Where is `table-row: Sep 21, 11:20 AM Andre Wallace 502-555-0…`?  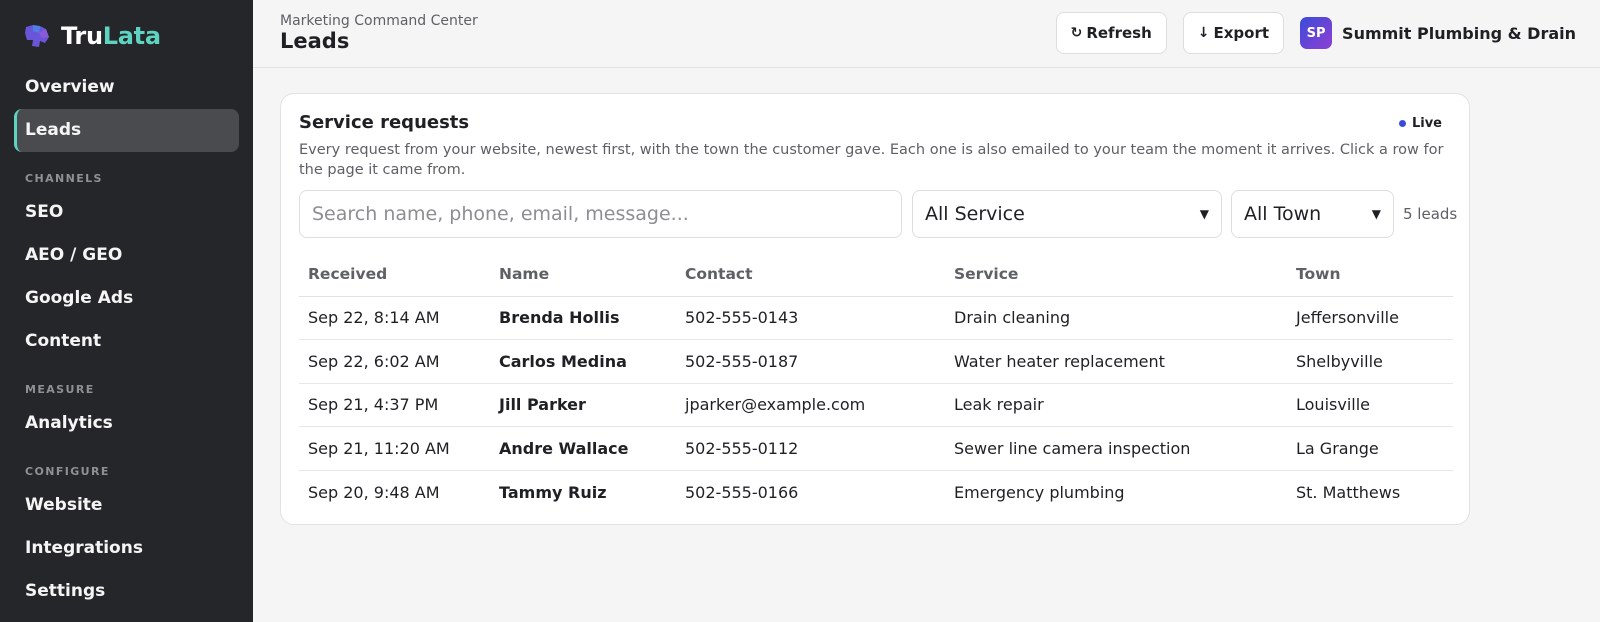 table-row: Sep 21, 11:20 AM Andre Wallace 502-555-0… is located at coordinates (876, 448).